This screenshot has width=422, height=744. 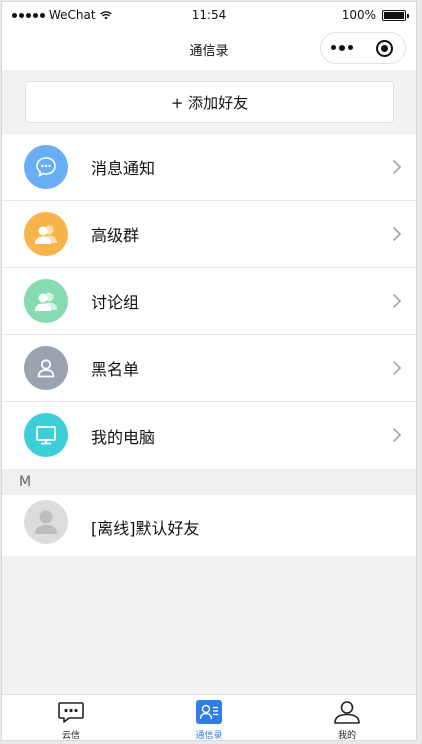 What do you see at coordinates (209, 167) in the screenshot?
I see `menu-item-message-notification: 消息通知` at bounding box center [209, 167].